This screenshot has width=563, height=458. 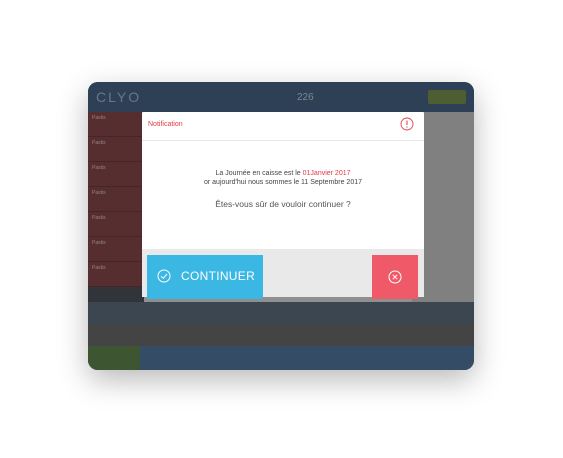 What do you see at coordinates (407, 124) in the screenshot?
I see `alert-icon` at bounding box center [407, 124].